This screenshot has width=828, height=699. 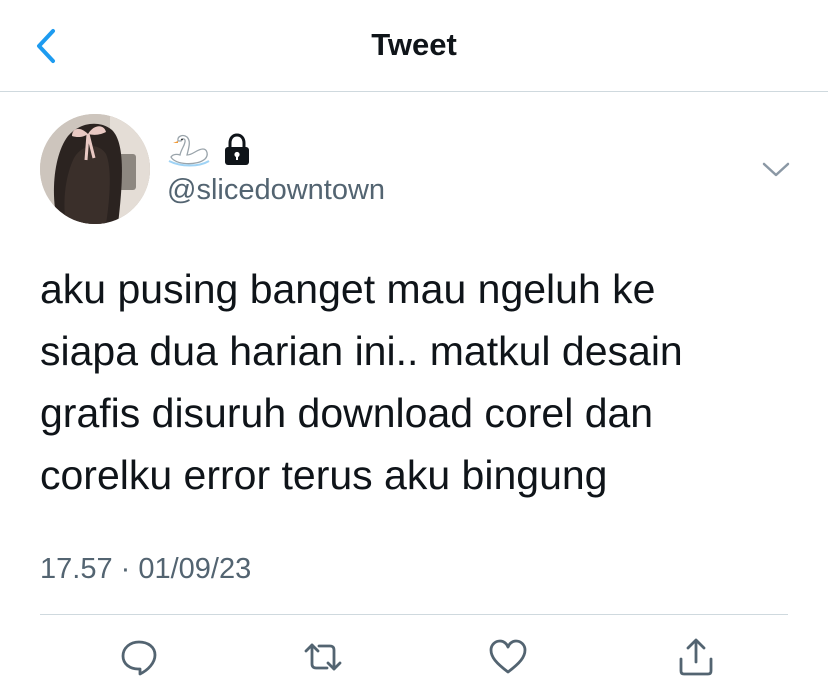 I want to click on top-nav-bar: Tweet, so click(x=414, y=46).